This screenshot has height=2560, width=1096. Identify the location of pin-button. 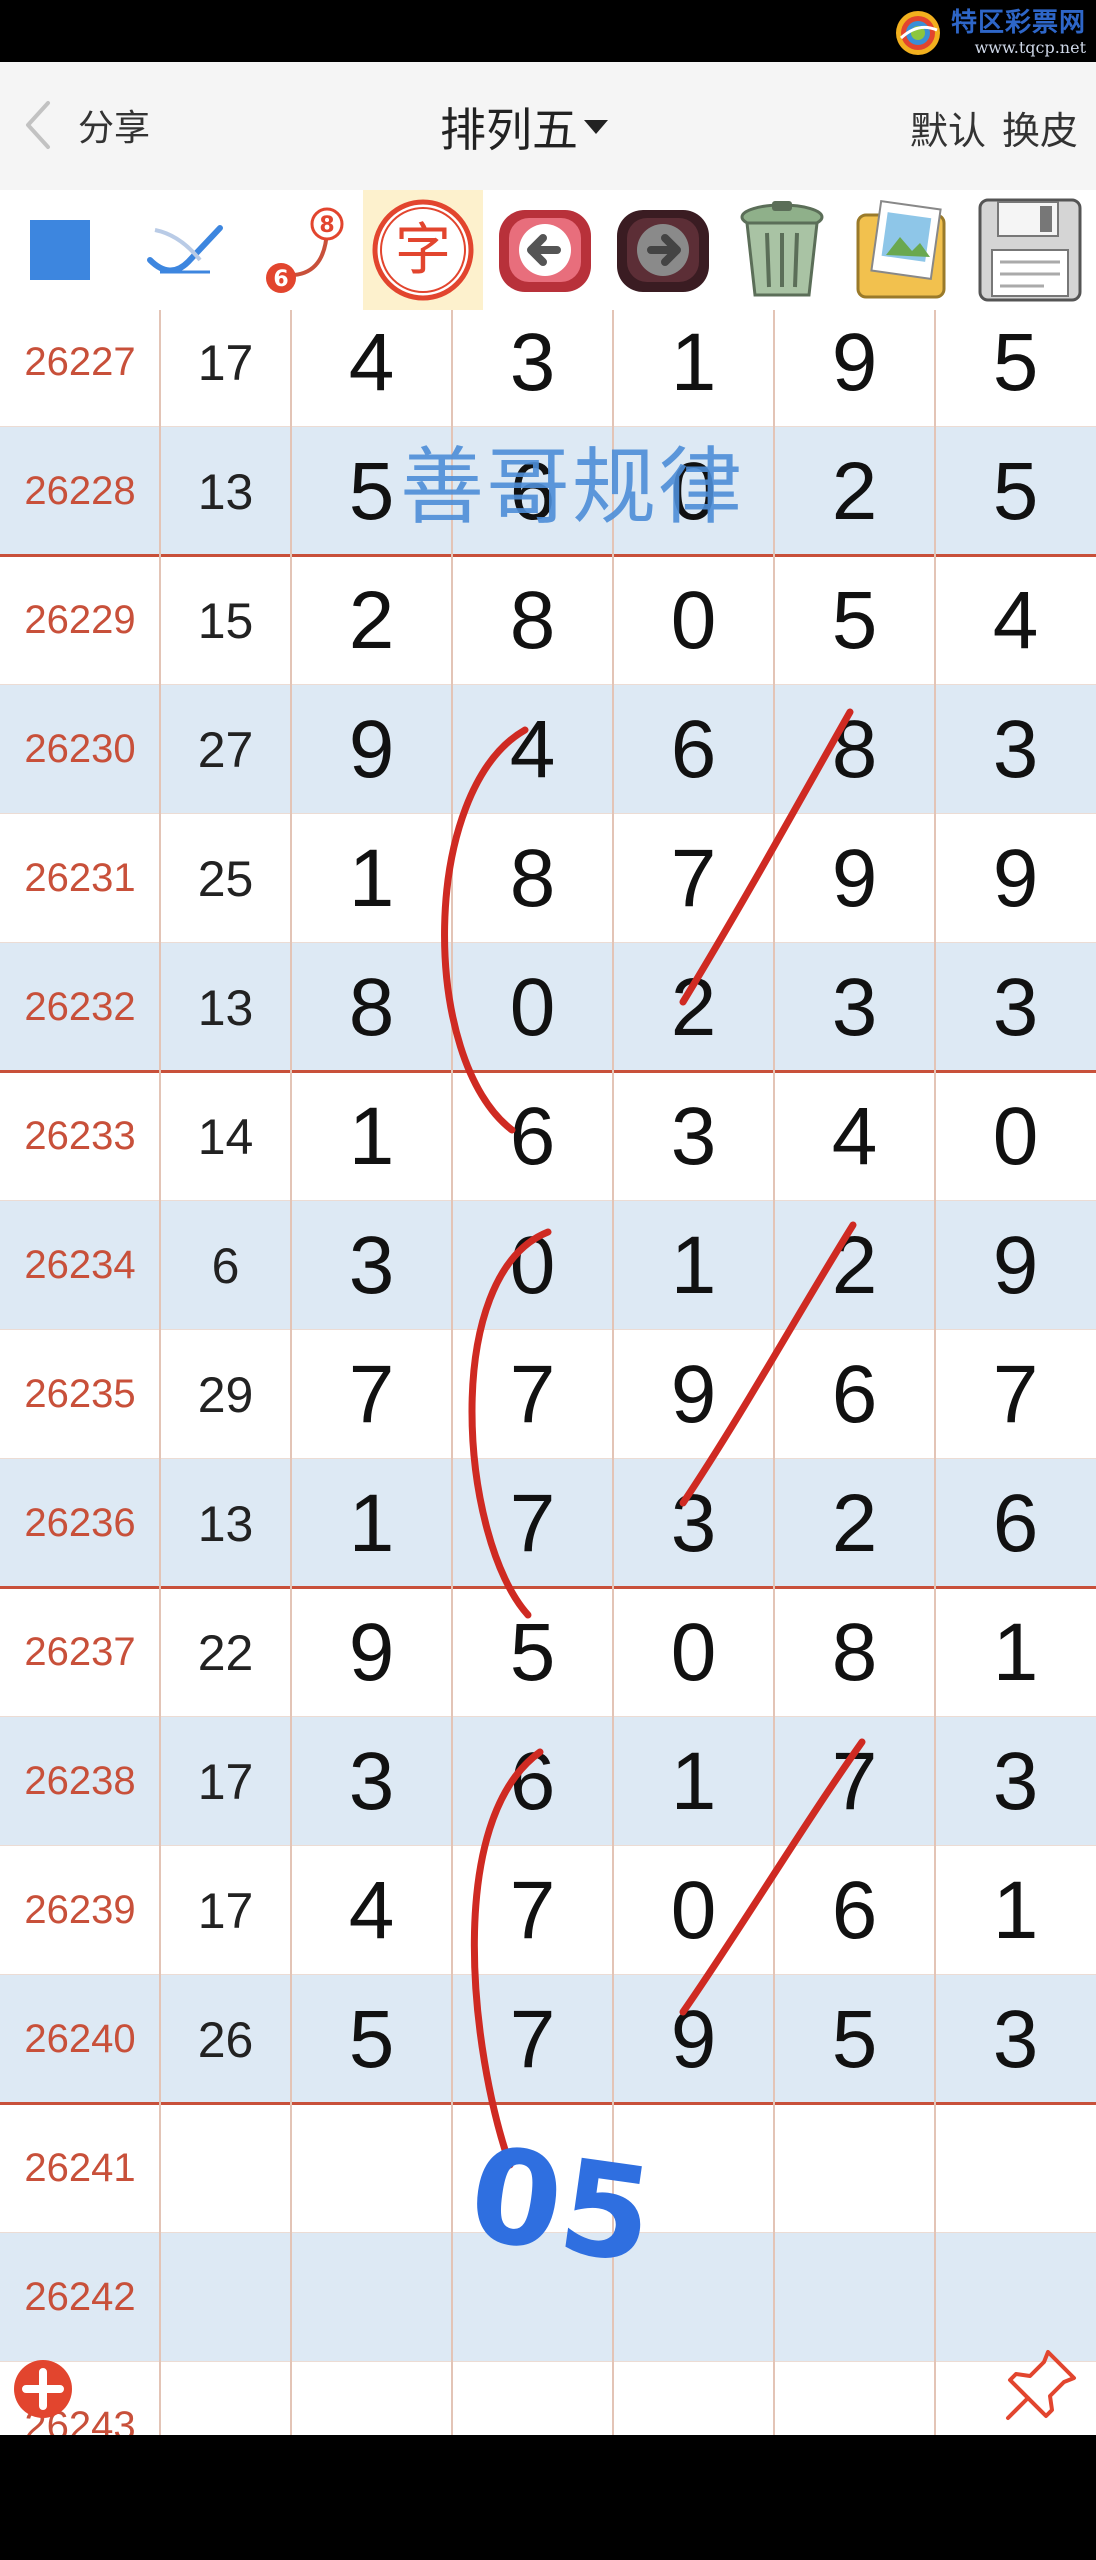
(1042, 2384).